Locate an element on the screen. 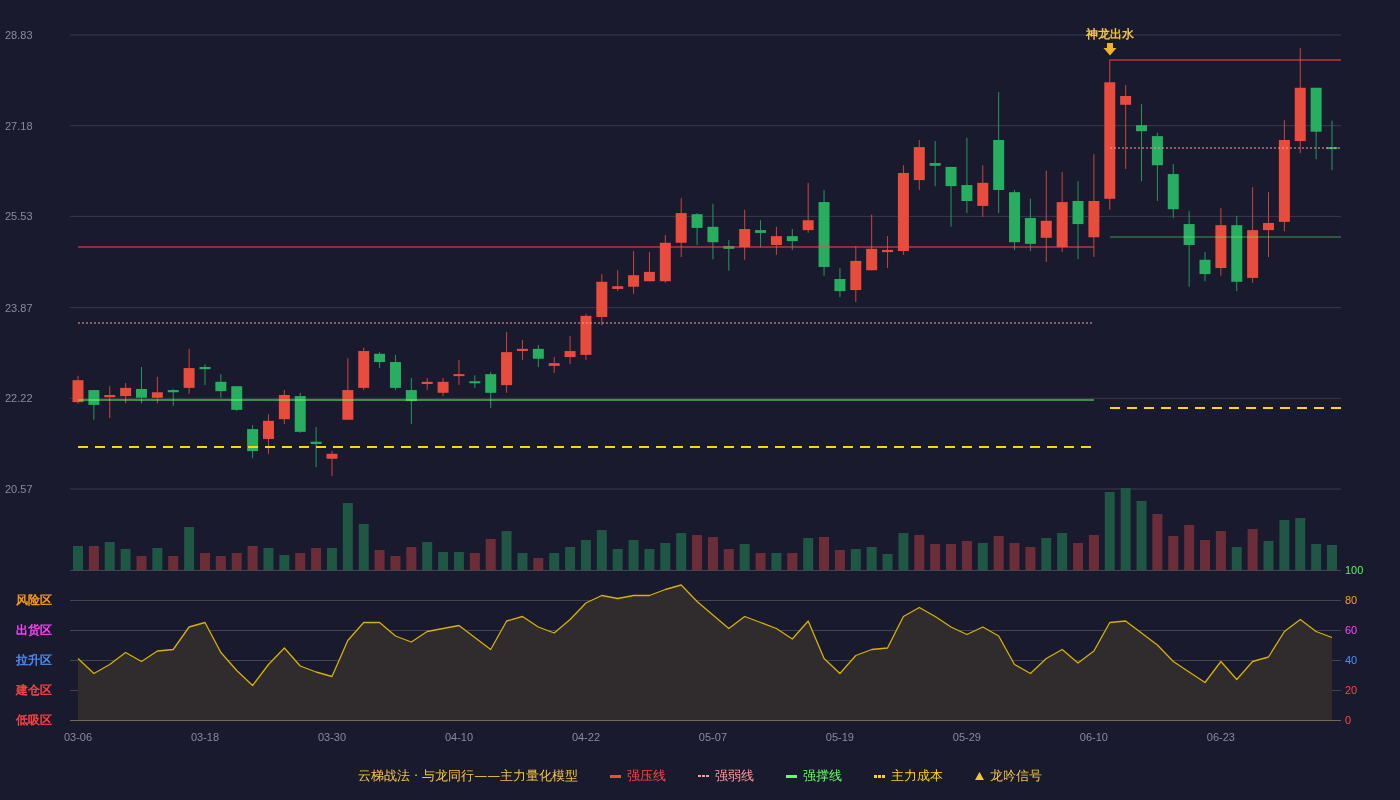 The image size is (1400, 800). price-axis-label: 23.87 is located at coordinates (19, 307).